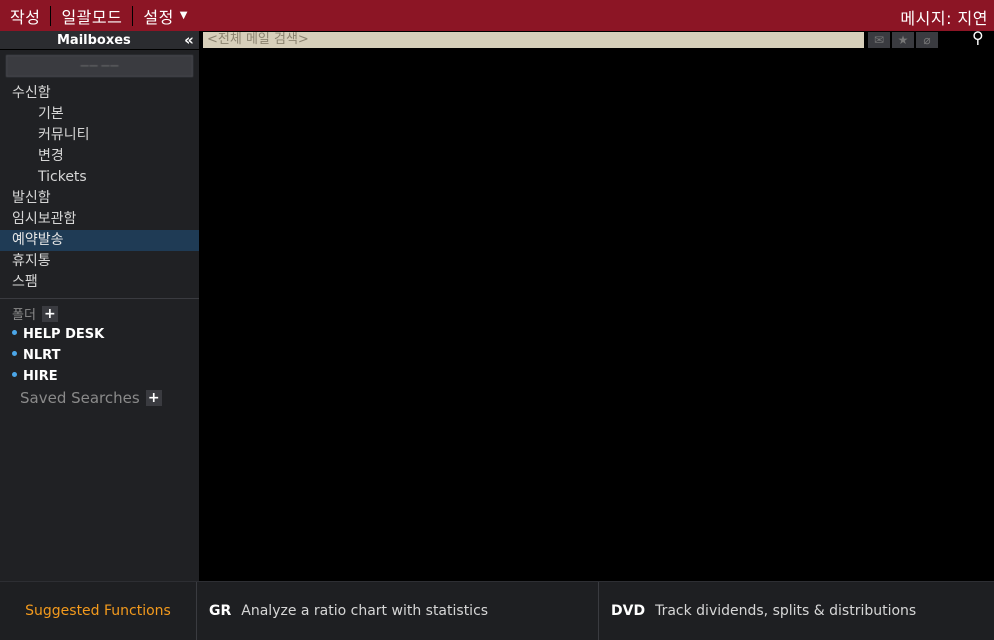  I want to click on folder-label: HIRE, so click(40, 376).